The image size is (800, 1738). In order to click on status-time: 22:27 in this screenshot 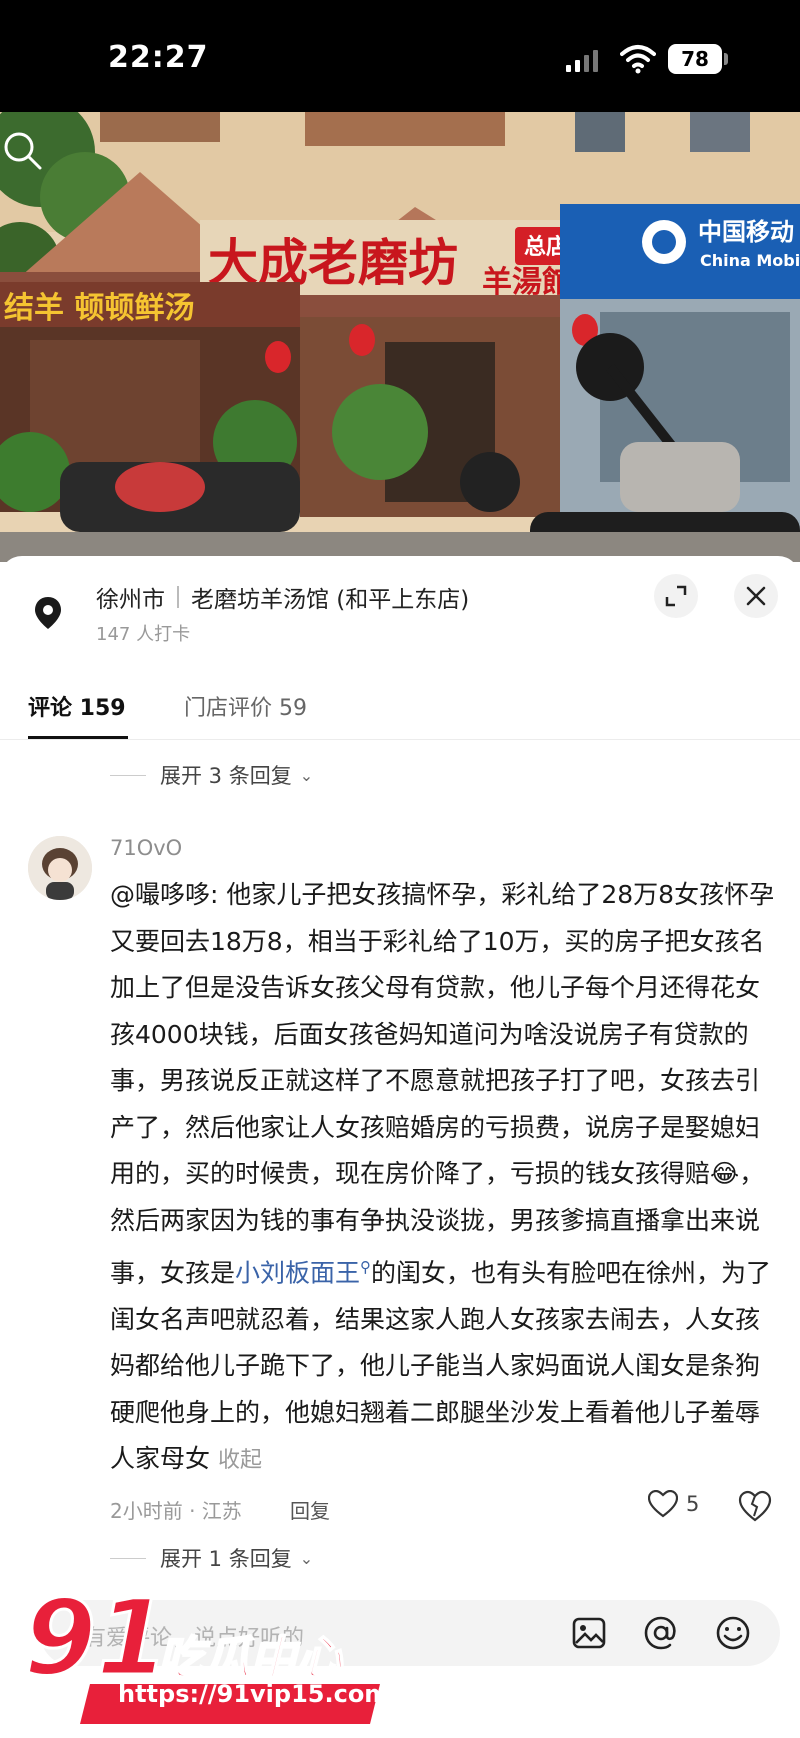, I will do `click(158, 57)`.